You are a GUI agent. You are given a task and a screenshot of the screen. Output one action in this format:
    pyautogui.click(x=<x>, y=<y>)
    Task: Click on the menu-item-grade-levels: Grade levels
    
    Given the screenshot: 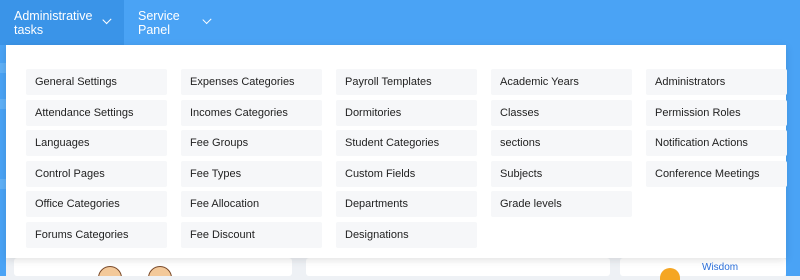 What is the action you would take?
    pyautogui.click(x=561, y=204)
    